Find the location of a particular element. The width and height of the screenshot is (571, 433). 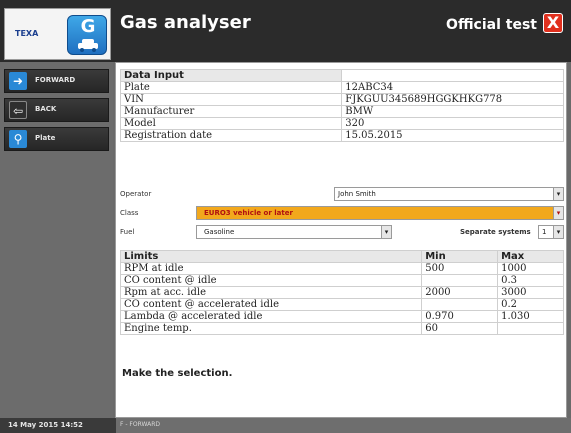

fuel-value: Gasoline is located at coordinates (219, 232).